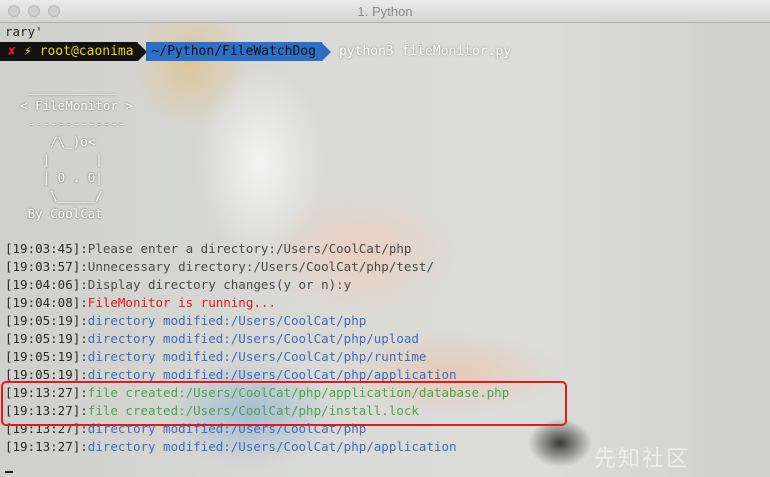  What do you see at coordinates (54, 213) in the screenshot?
I see `banner-line: By CoolCat` at bounding box center [54, 213].